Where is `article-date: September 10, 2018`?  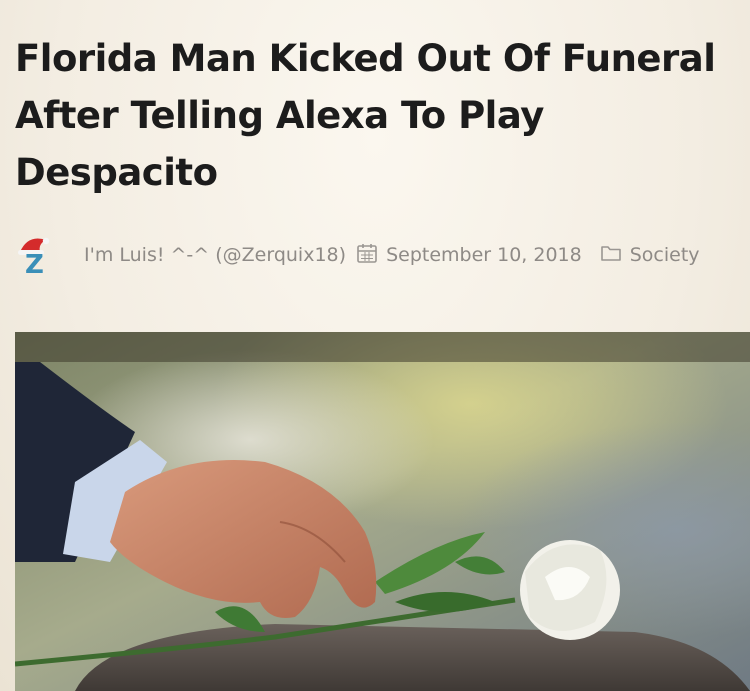 article-date: September 10, 2018 is located at coordinates (484, 255).